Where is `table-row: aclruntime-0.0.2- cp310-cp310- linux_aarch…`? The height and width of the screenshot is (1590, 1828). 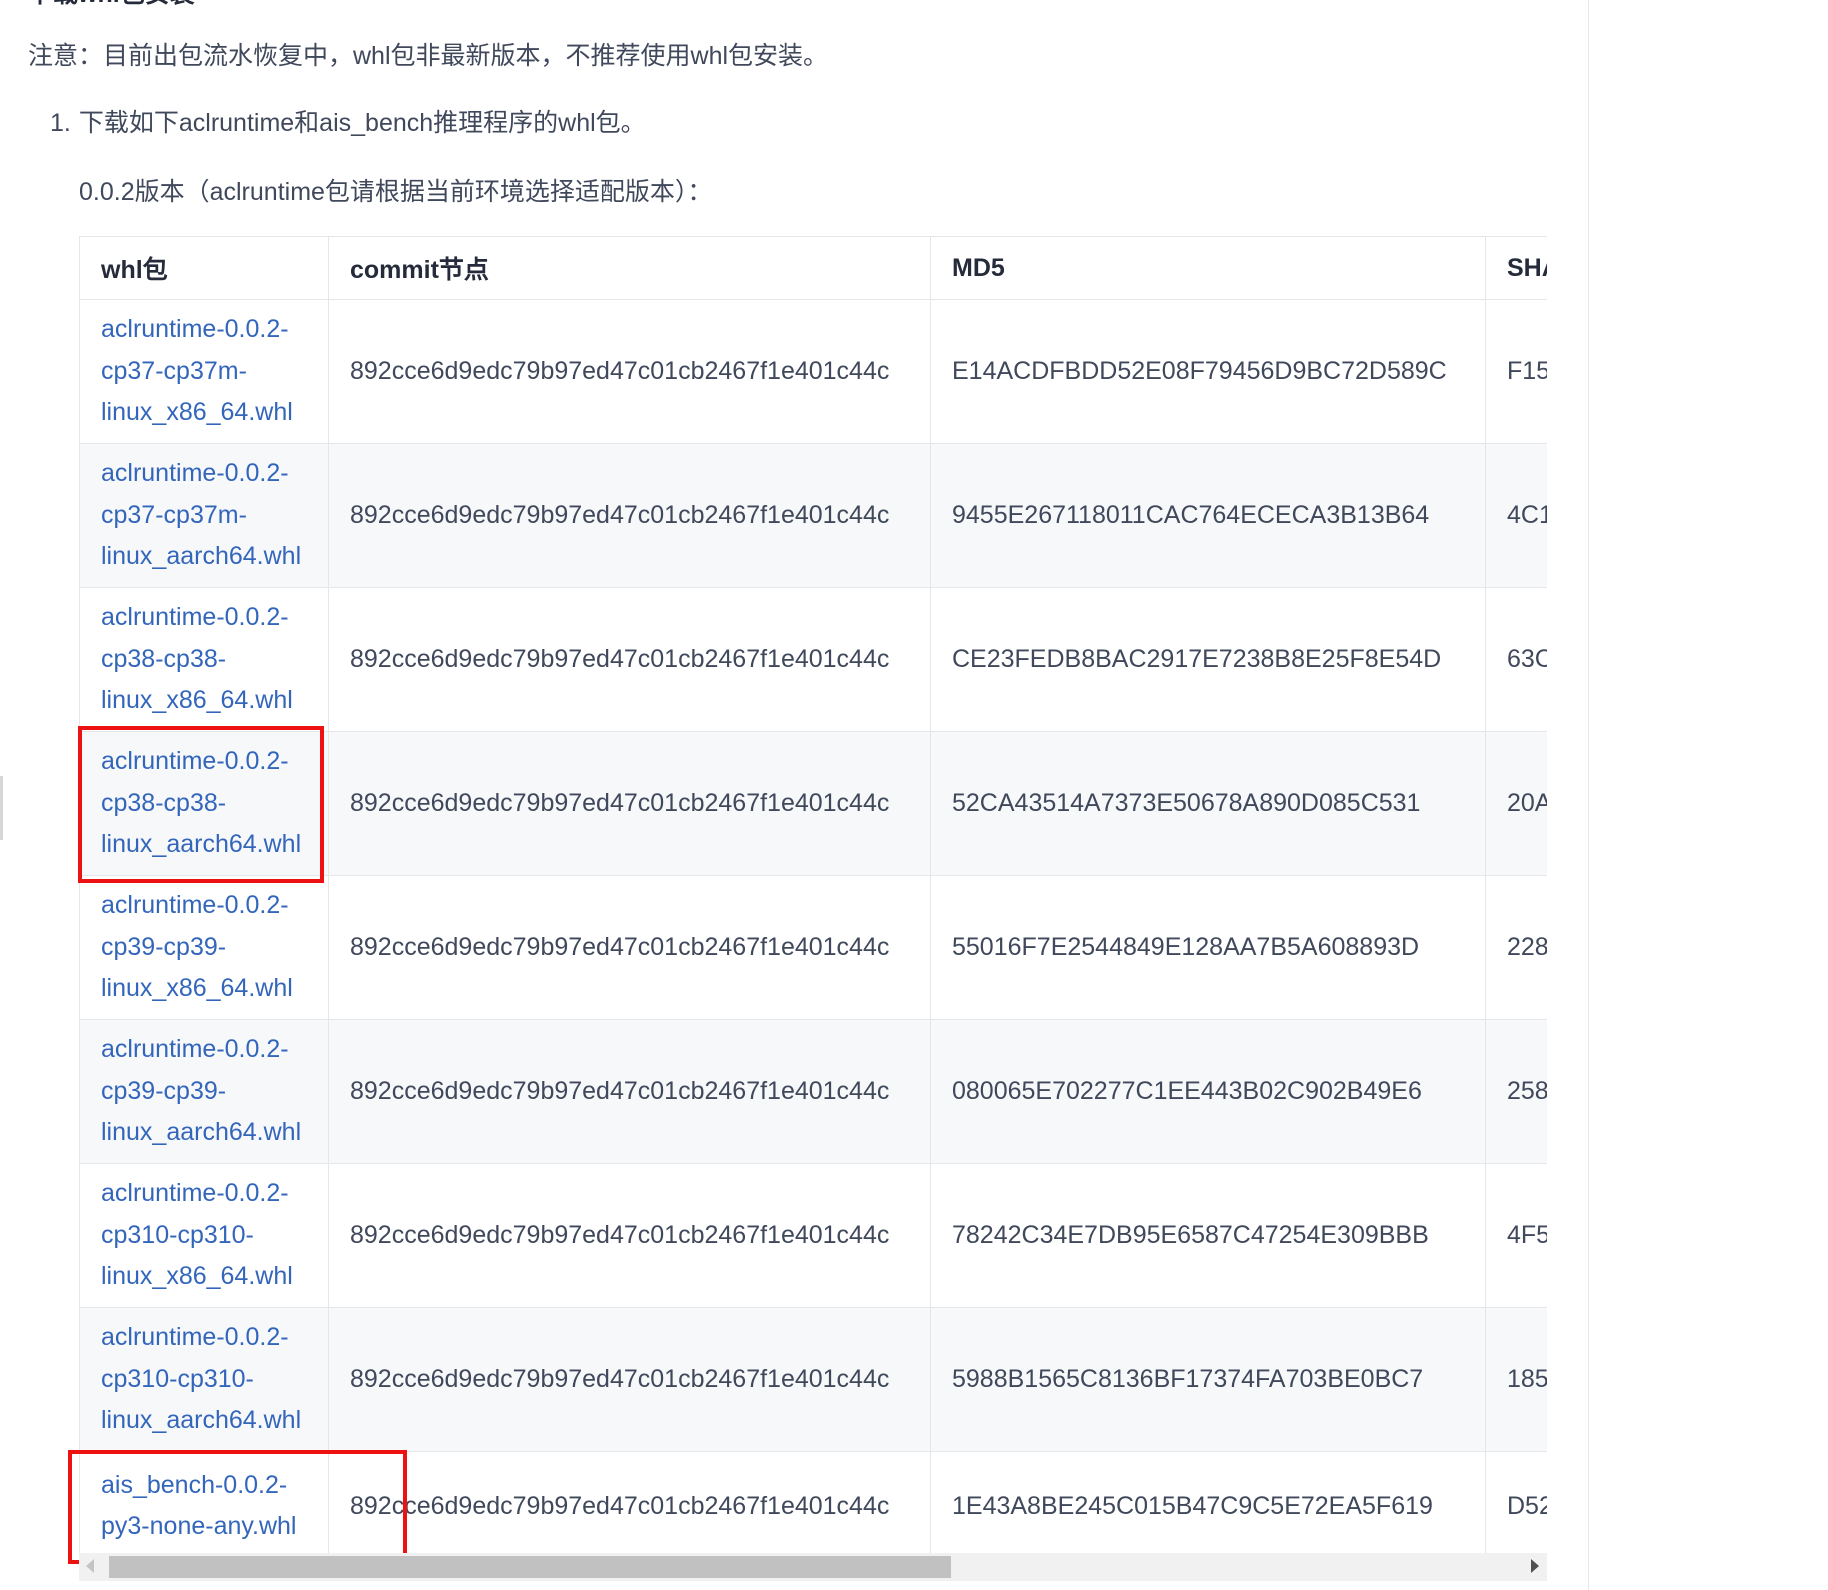 table-row: aclruntime-0.0.2- cp310-cp310- linux_aarch… is located at coordinates (813, 1379).